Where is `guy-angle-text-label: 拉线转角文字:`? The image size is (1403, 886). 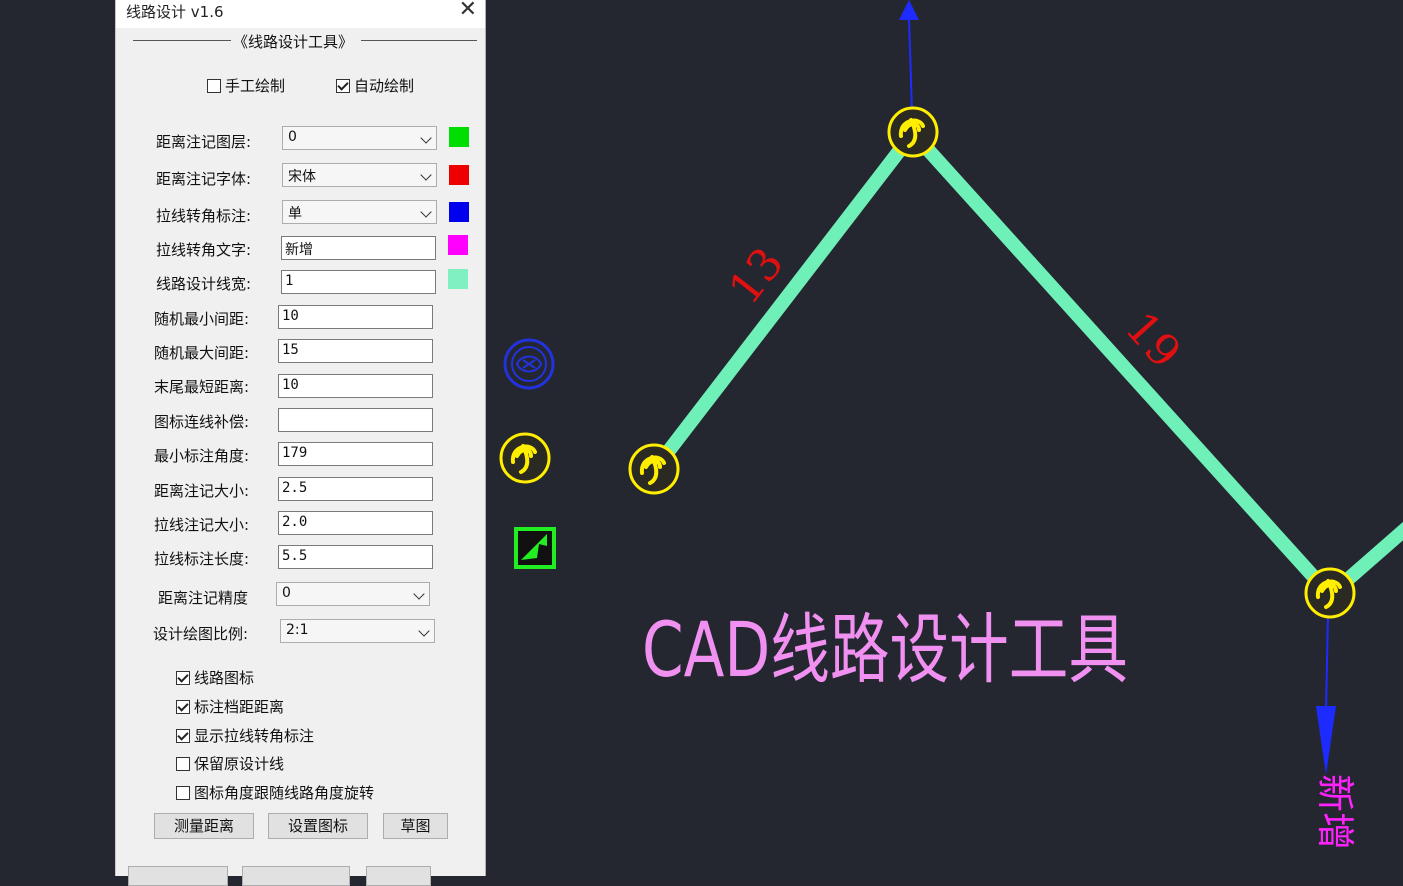 guy-angle-text-label: 拉线转角文字: is located at coordinates (204, 250).